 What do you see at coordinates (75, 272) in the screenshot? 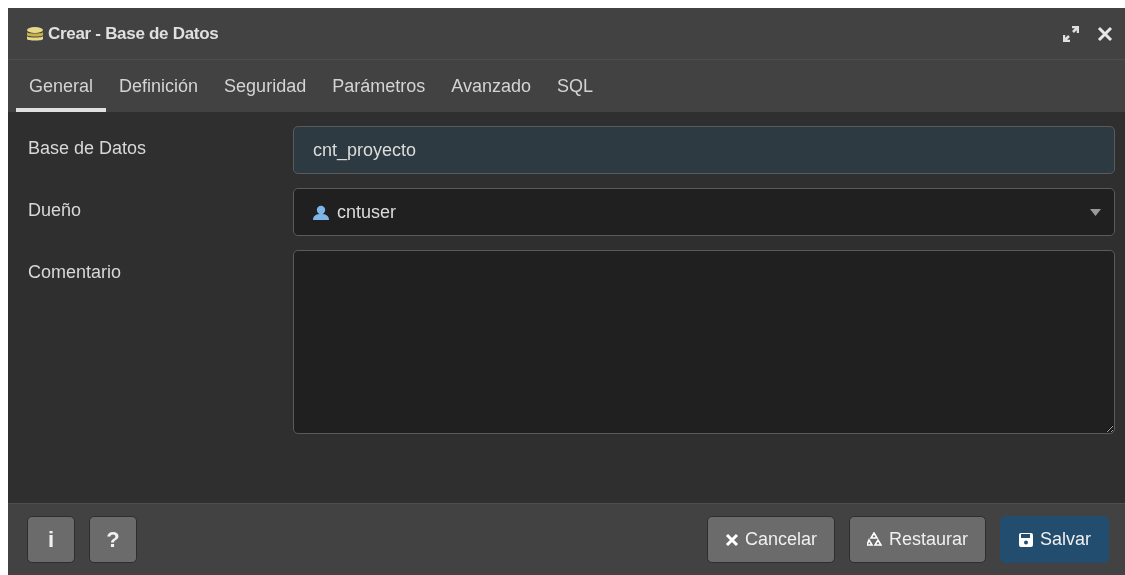
I see `field-label: Comentario` at bounding box center [75, 272].